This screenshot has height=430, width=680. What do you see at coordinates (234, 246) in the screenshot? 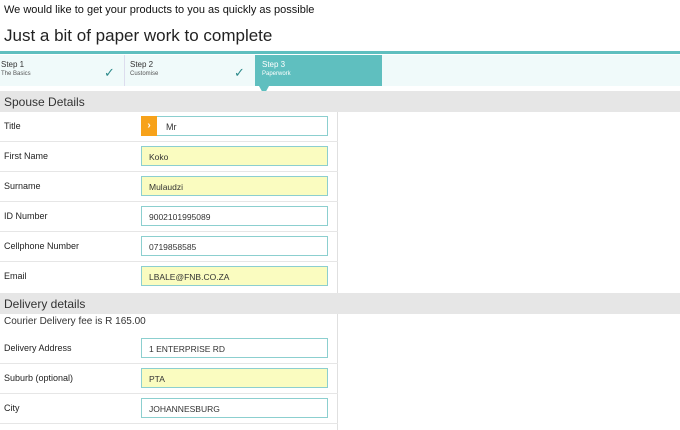
I see `cellphone-field: 0719858585` at bounding box center [234, 246].